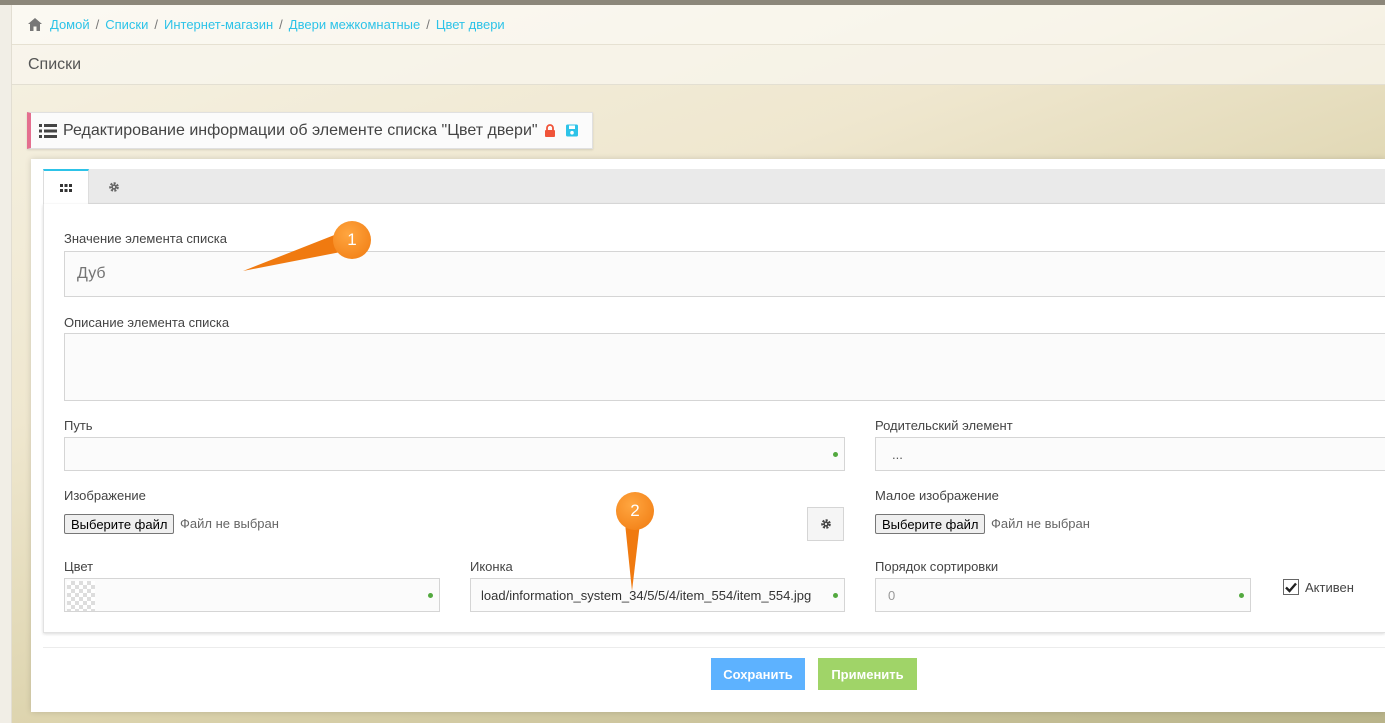 The image size is (1385, 723). I want to click on description-label: Описание элемента списка, so click(147, 322).